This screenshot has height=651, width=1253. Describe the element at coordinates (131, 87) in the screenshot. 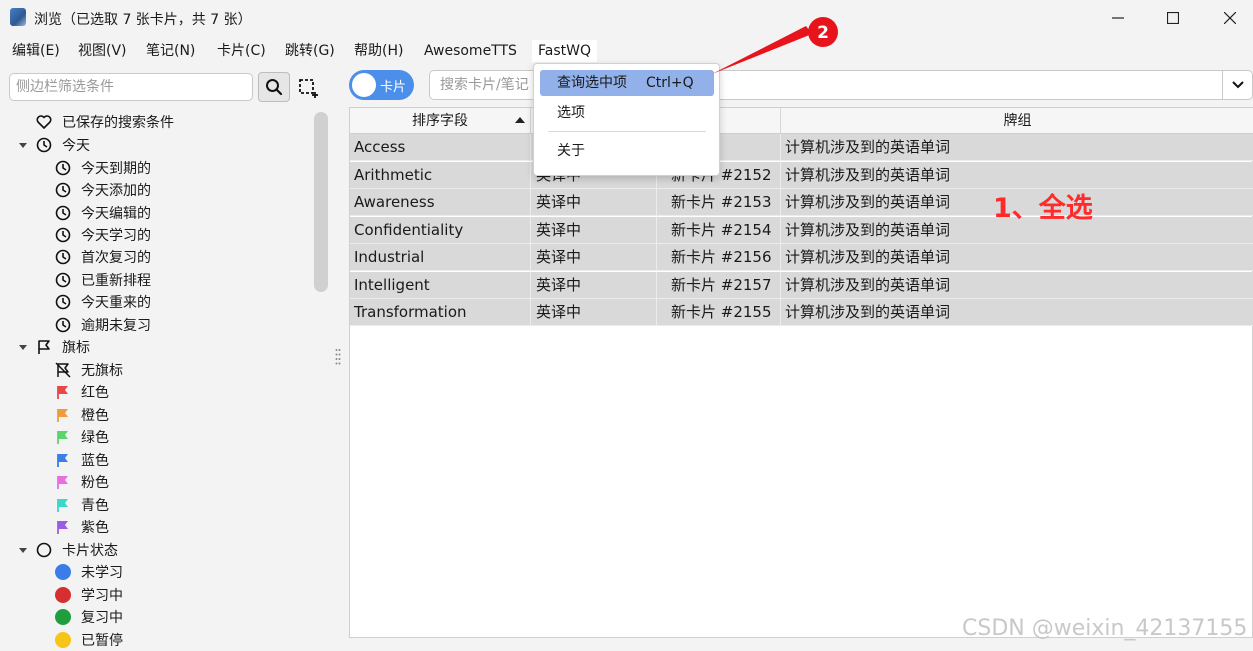

I see `sidebar-filter-input` at that location.